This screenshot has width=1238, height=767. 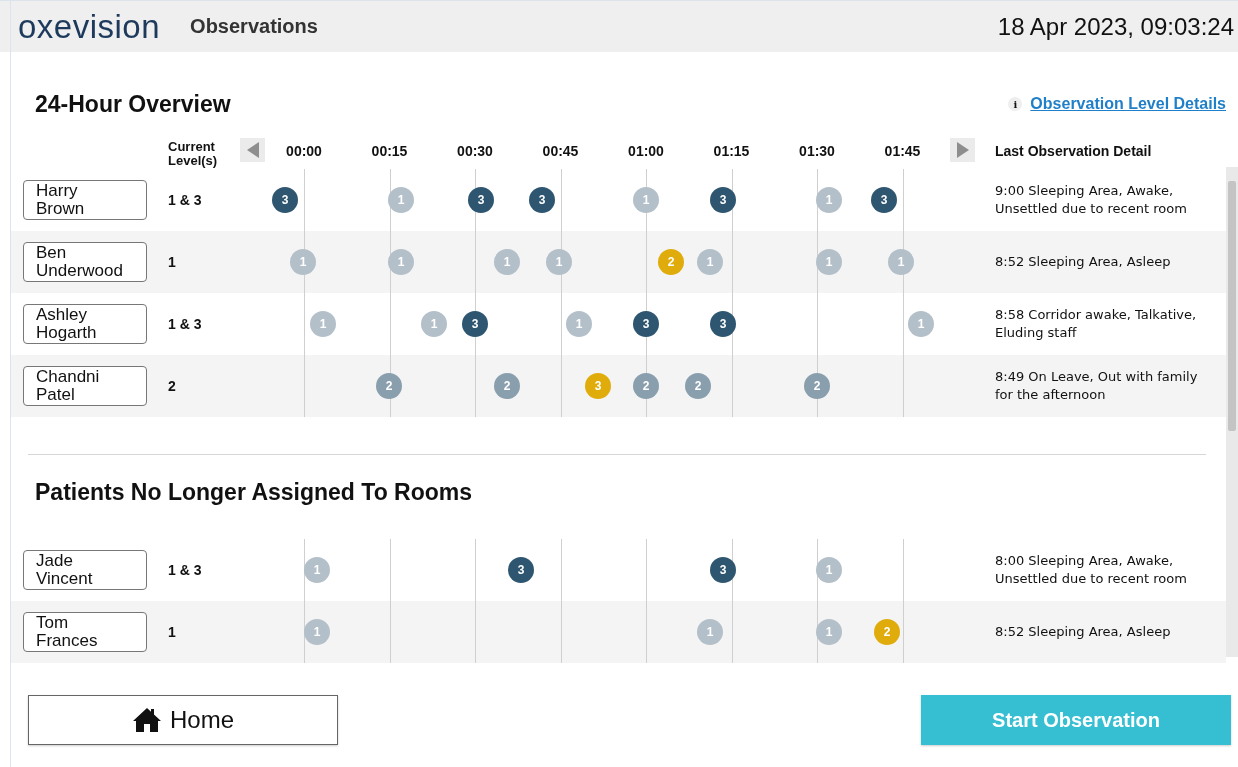 I want to click on patient-name-button: Harry Brown, so click(x=85, y=200).